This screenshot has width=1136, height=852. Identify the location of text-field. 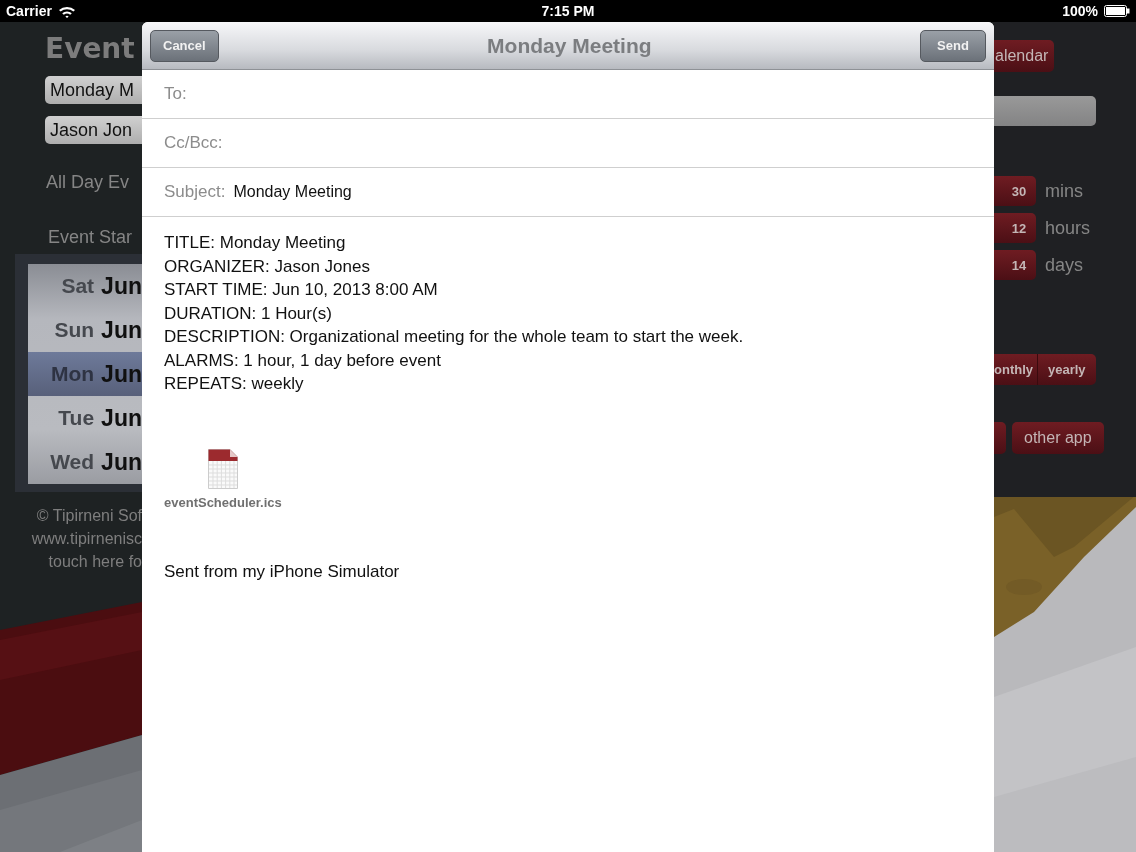
(1045, 111).